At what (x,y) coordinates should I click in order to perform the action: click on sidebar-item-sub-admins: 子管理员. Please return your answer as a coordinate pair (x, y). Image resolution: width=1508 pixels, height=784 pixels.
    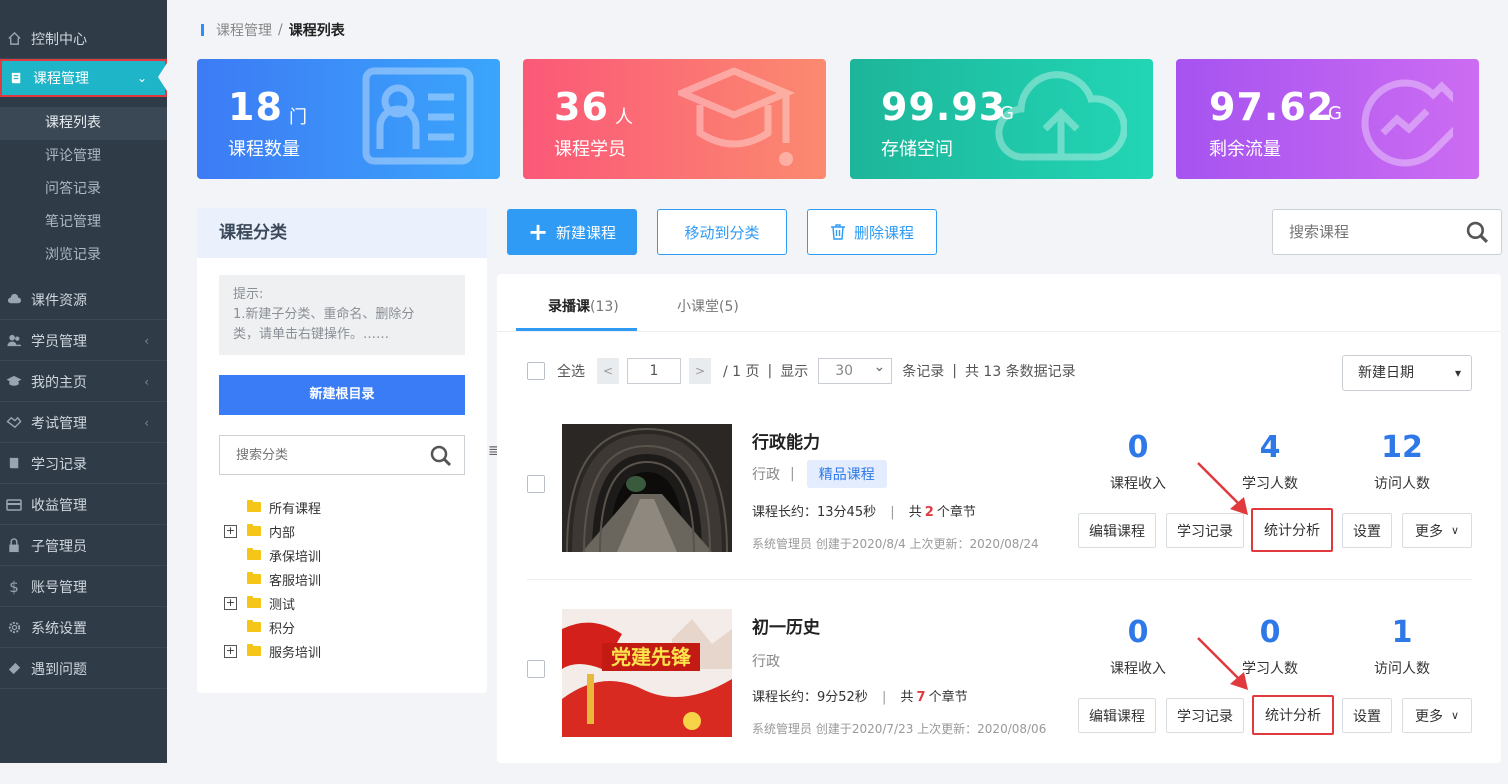
    Looking at the image, I should click on (83, 546).